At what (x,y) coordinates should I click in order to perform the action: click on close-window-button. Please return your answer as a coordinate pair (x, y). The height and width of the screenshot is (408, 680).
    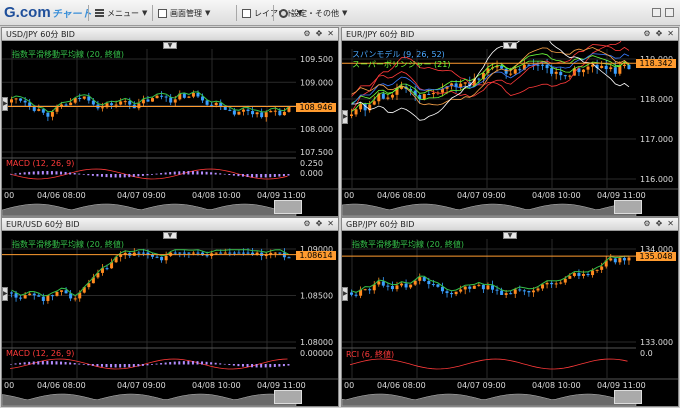
    Looking at the image, I should click on (669, 12).